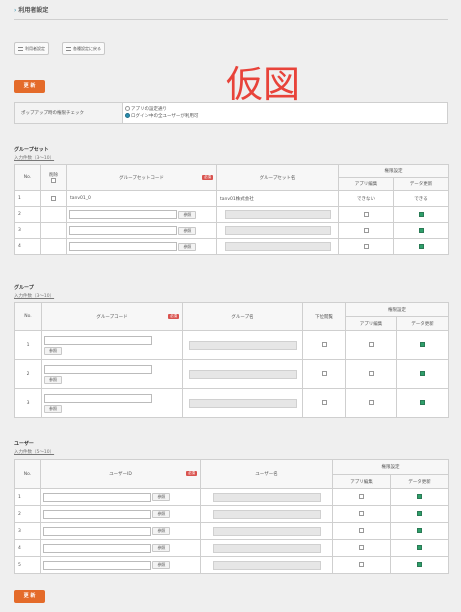 The width and height of the screenshot is (461, 612). Describe the element at coordinates (127, 115) in the screenshot. I see `radio-selected-icon` at that location.